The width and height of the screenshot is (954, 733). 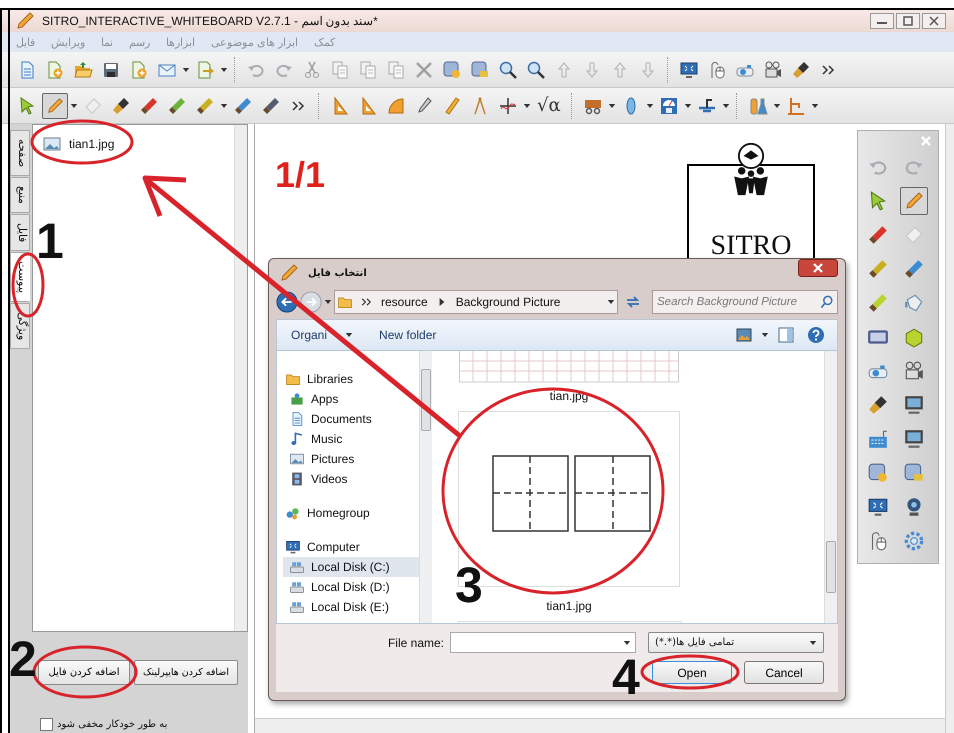 I want to click on open-button: Open, so click(x=692, y=672).